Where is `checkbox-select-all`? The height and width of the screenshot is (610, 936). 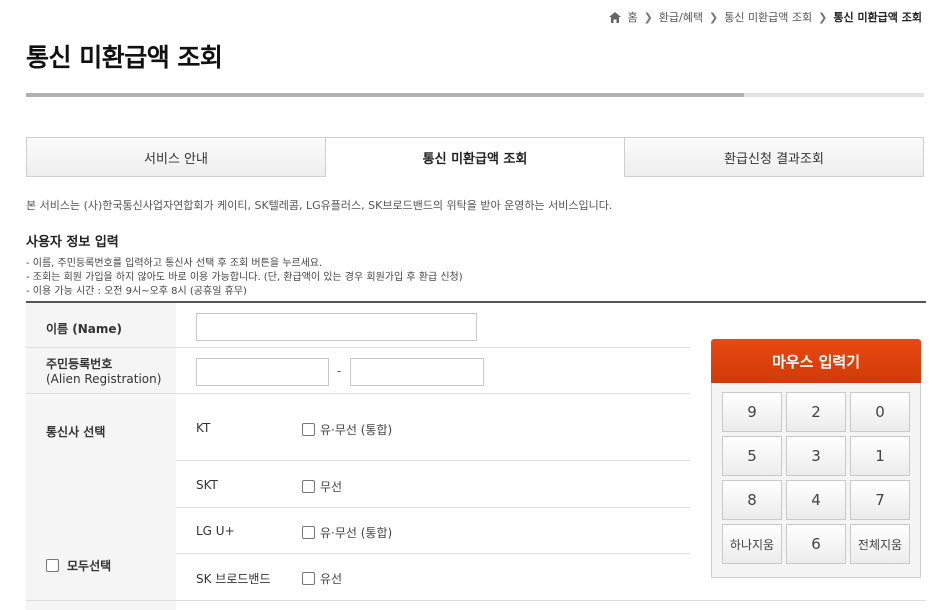
checkbox-select-all is located at coordinates (52, 565).